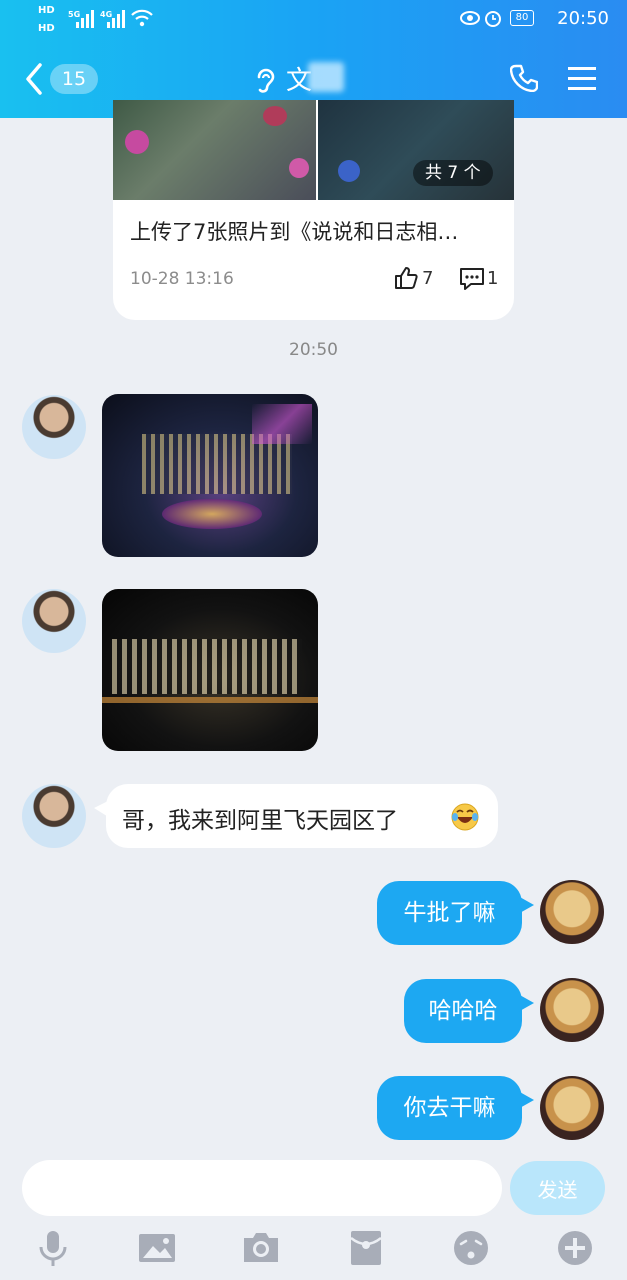  I want to click on photo-count-badge: 共 7 个, so click(453, 173).